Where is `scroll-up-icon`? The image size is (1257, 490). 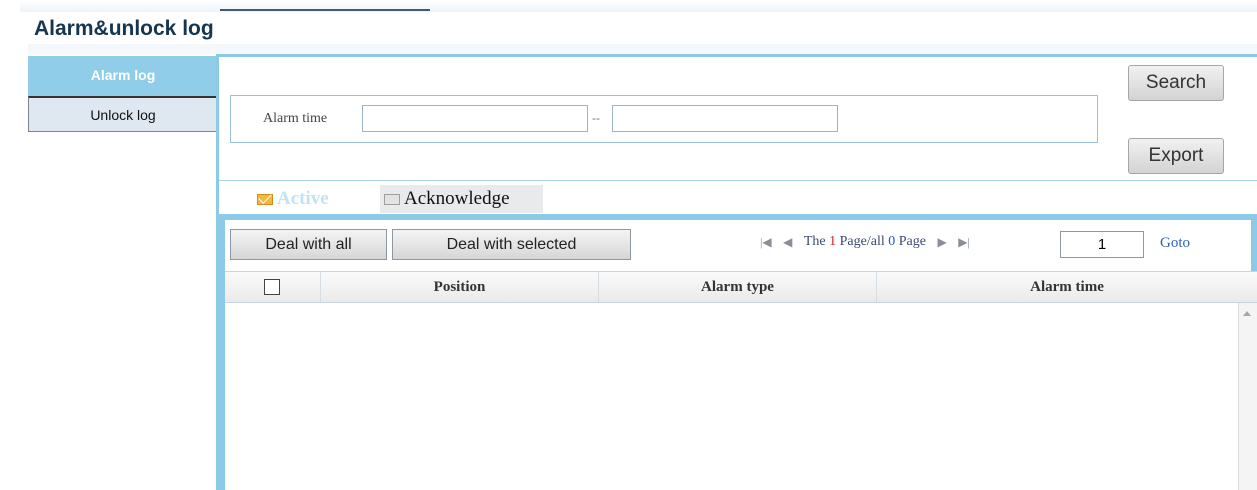 scroll-up-icon is located at coordinates (1247, 313).